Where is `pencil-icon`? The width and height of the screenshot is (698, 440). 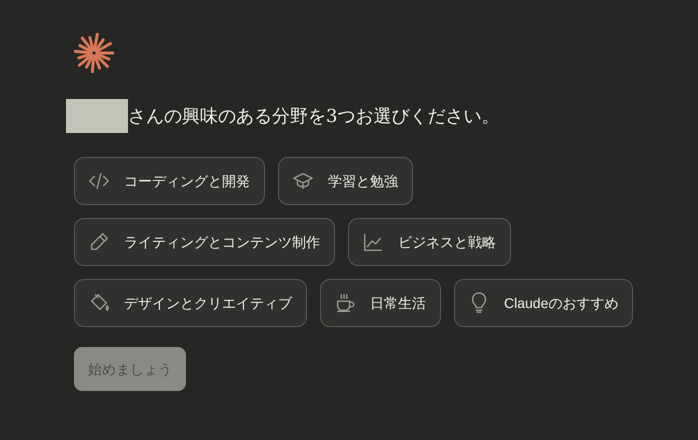 pencil-icon is located at coordinates (99, 242).